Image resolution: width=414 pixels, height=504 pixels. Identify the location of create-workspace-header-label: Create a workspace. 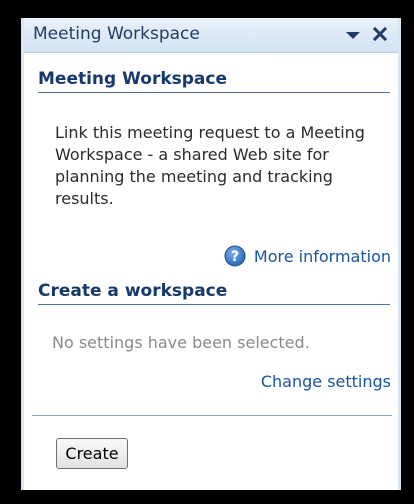
(133, 291).